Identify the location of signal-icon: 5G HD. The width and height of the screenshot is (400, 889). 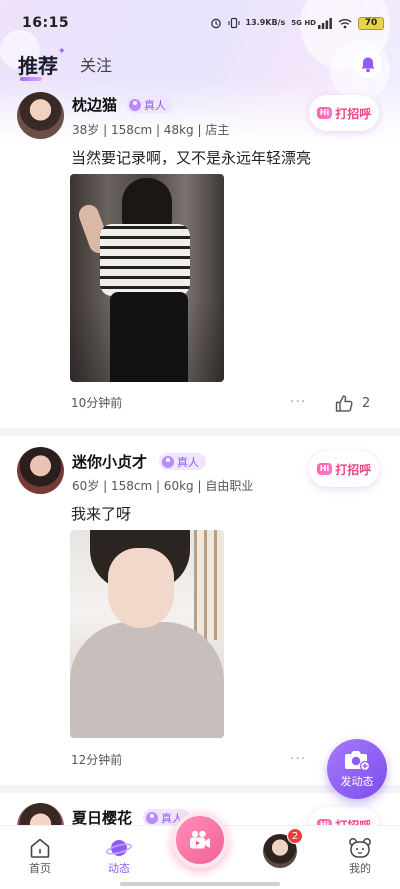
(311, 23).